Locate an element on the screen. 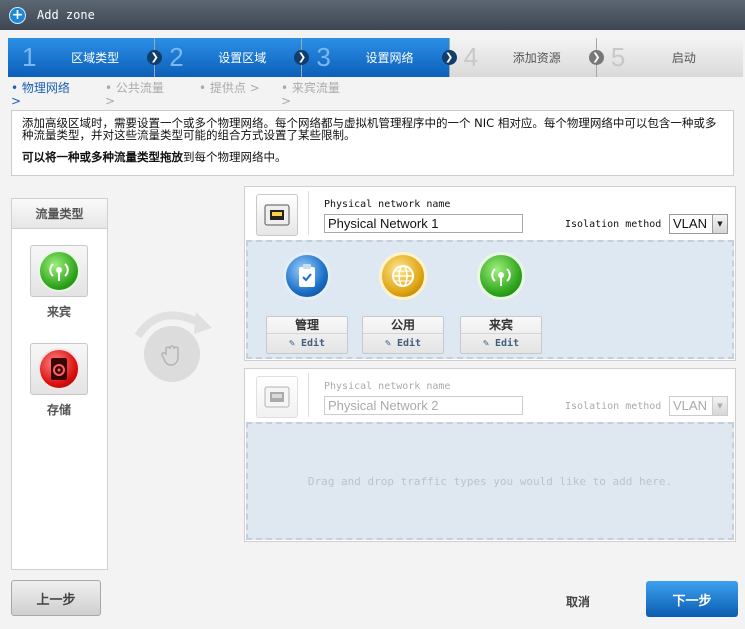 Image resolution: width=745 pixels, height=629 pixels. back-button: 上一步 is located at coordinates (56, 598).